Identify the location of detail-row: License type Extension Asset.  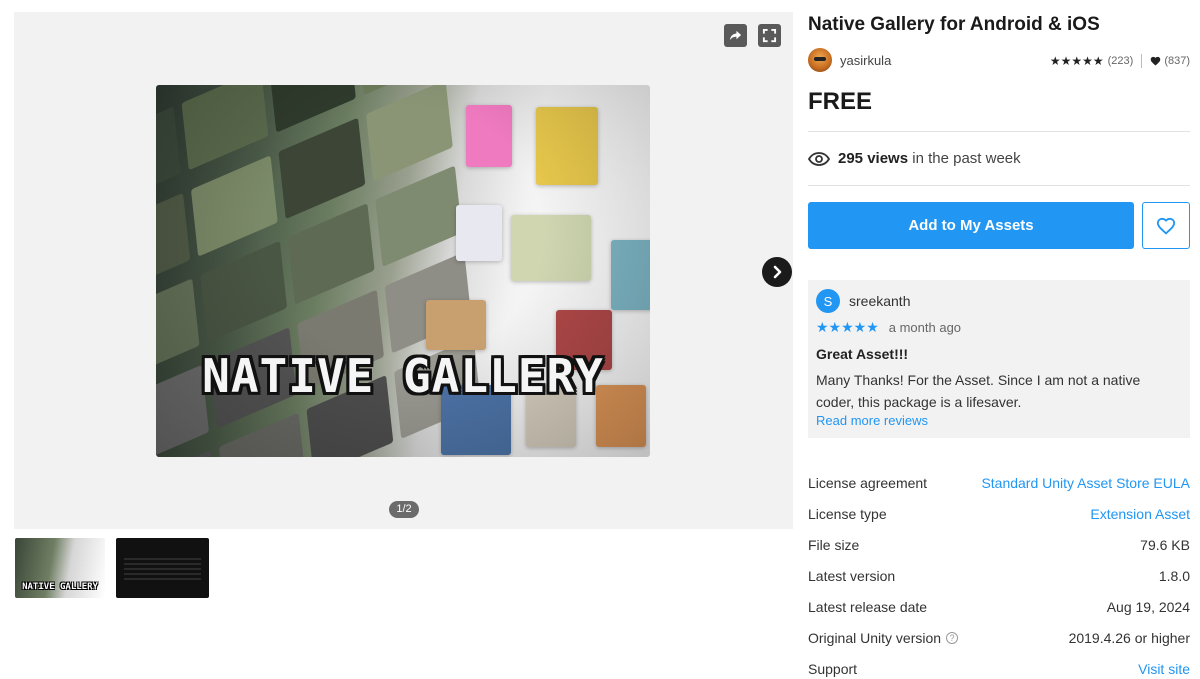
(999, 513).